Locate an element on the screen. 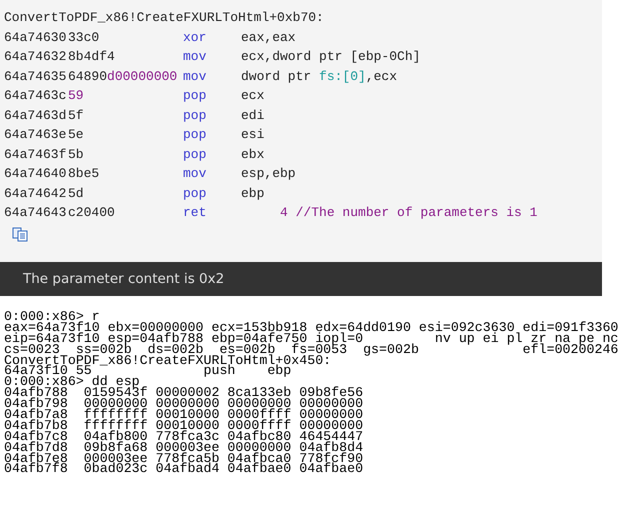  caption-text: The parameter content is 0x2 is located at coordinates (123, 279).